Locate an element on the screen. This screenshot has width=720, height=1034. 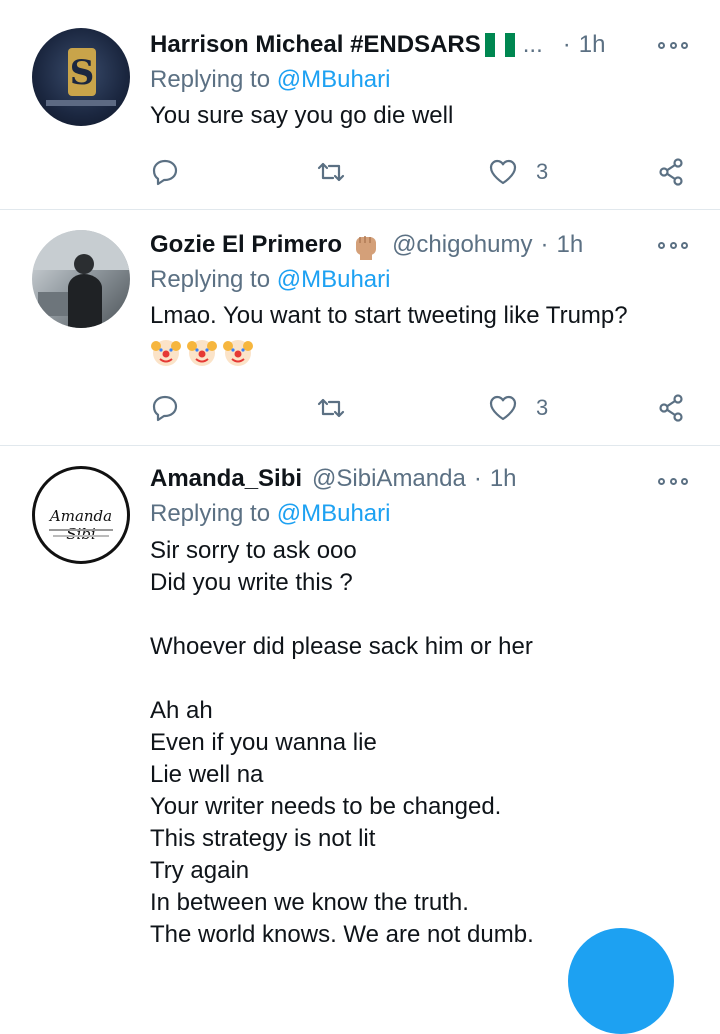
compose-tweet-button is located at coordinates (621, 981).